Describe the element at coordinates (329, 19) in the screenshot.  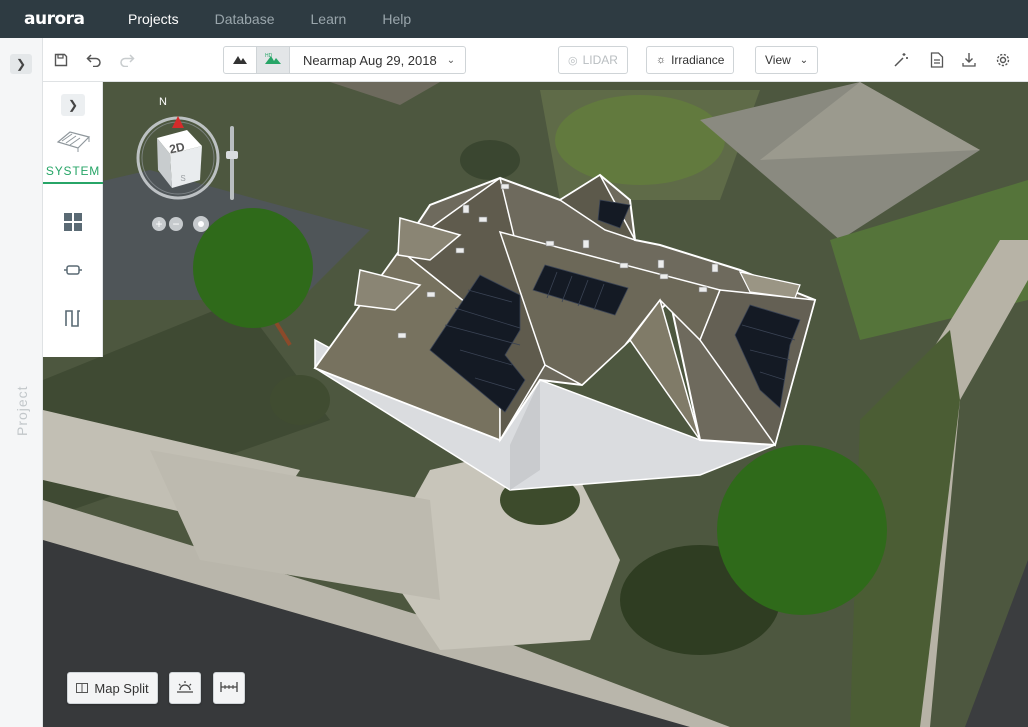
I see `nav-item-learn: Learn` at that location.